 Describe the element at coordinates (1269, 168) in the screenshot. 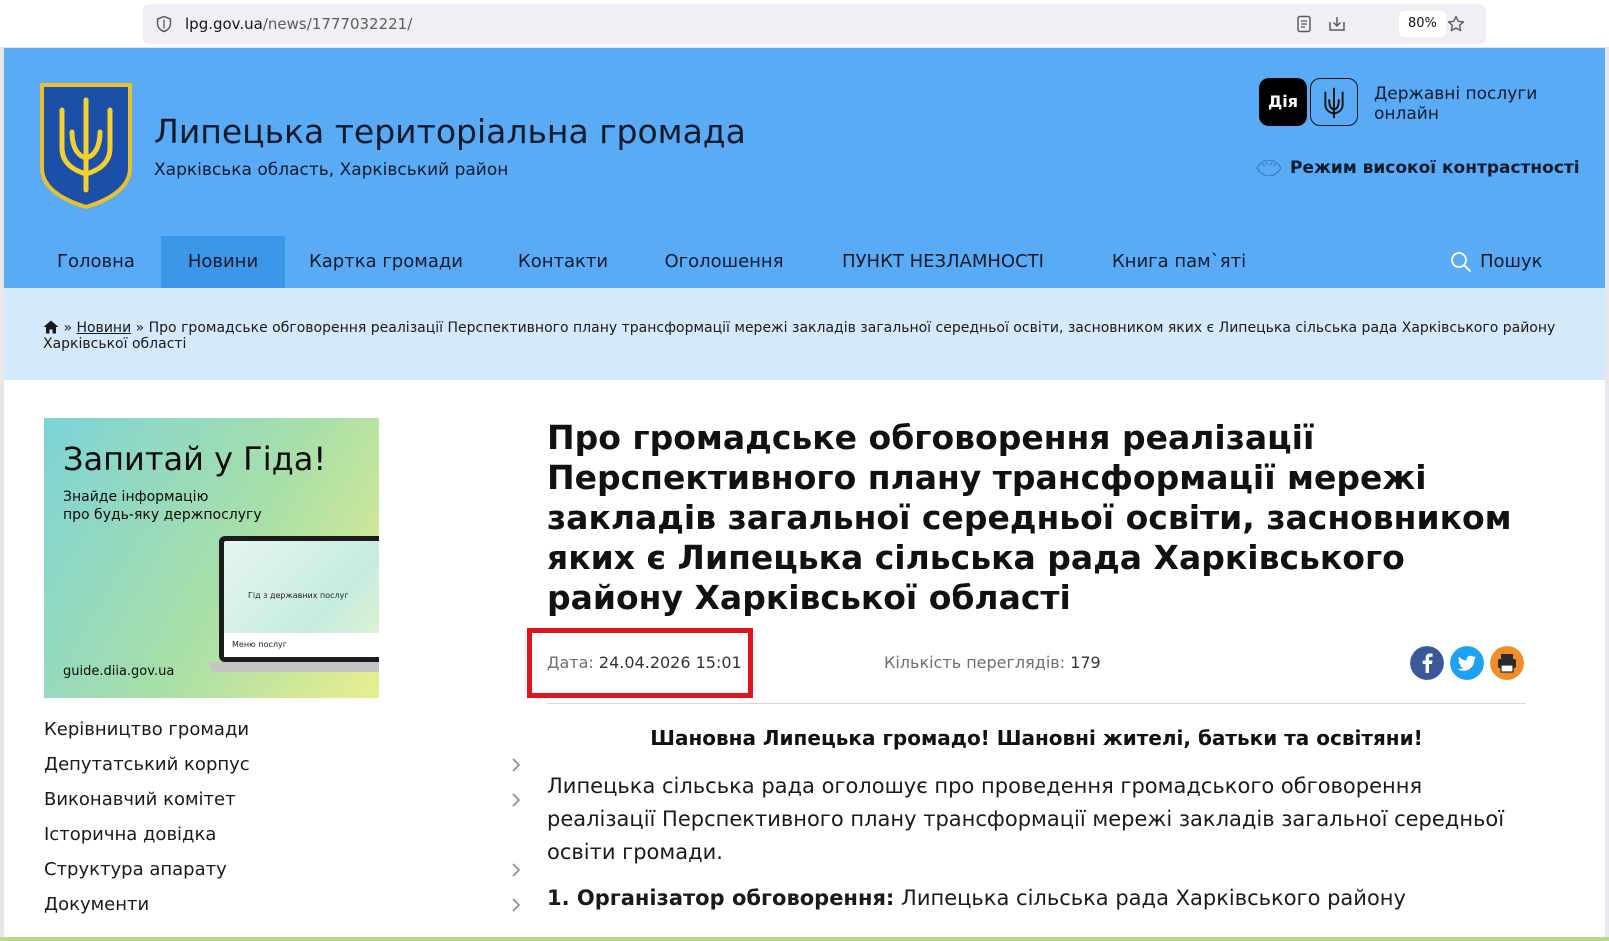

I see `eye-icon` at that location.